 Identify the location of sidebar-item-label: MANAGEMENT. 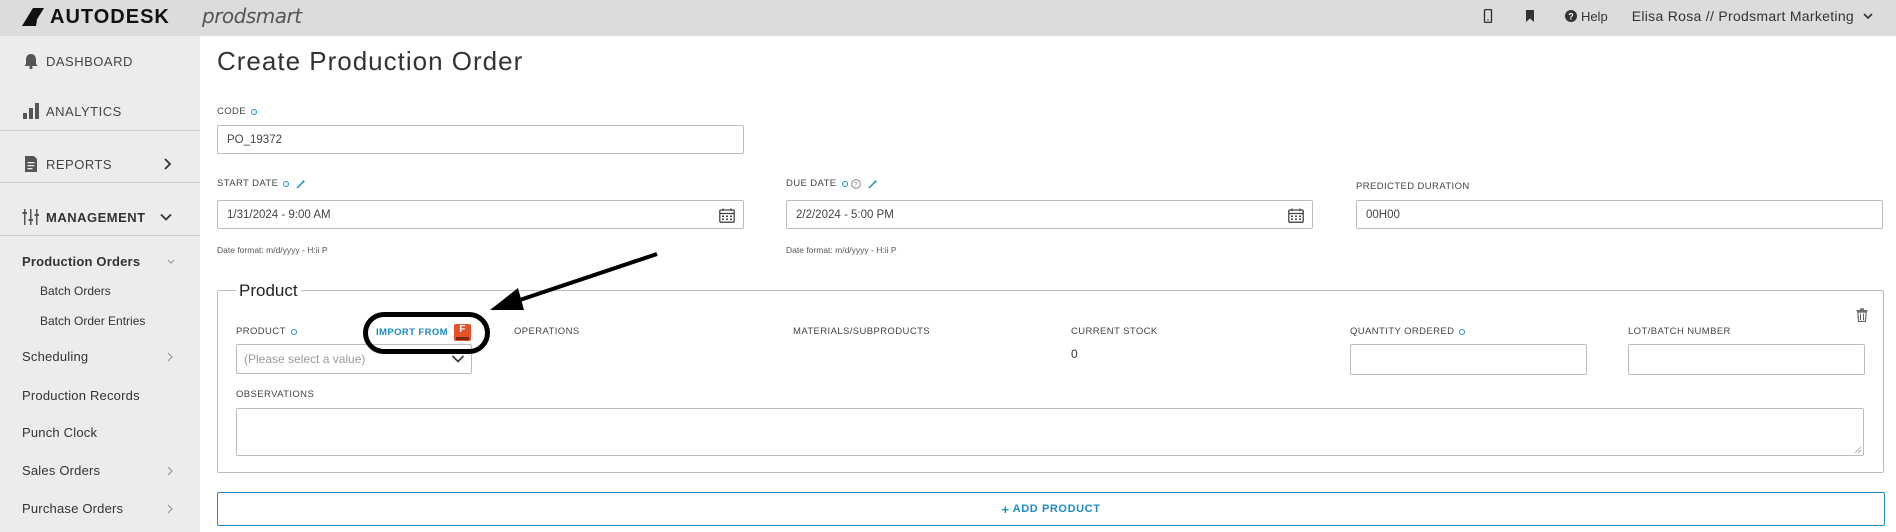
(96, 217).